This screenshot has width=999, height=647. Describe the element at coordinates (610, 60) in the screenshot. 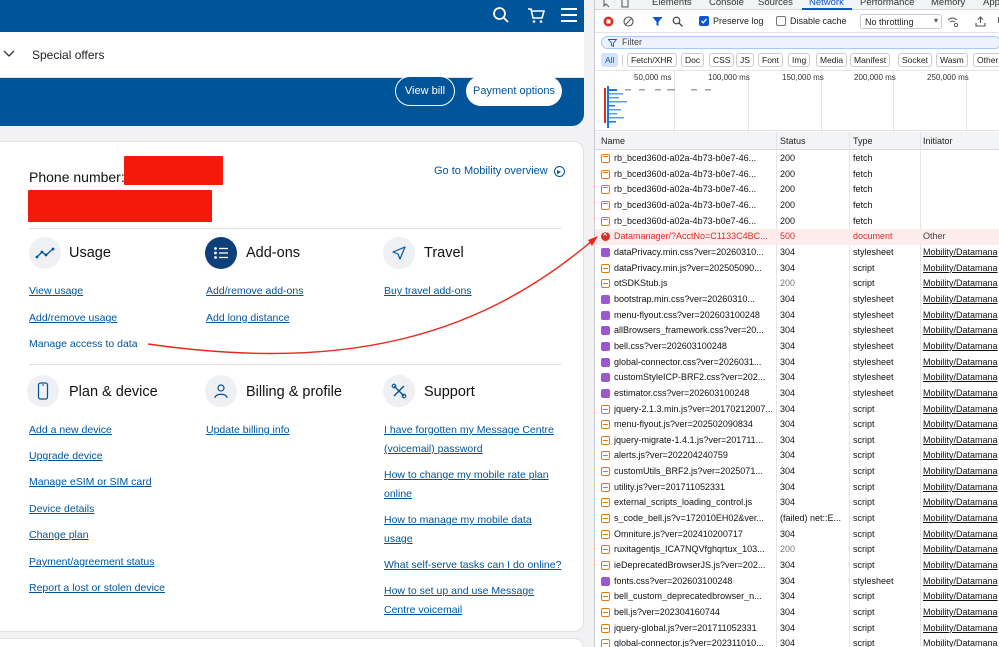

I see `filter-all: All` at that location.